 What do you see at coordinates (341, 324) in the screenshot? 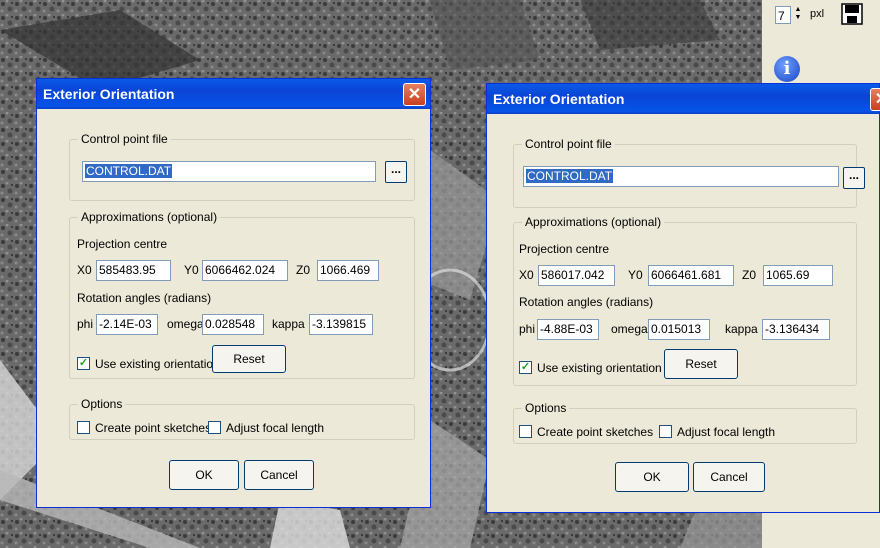
I see `kappa-input: -3.139815` at bounding box center [341, 324].